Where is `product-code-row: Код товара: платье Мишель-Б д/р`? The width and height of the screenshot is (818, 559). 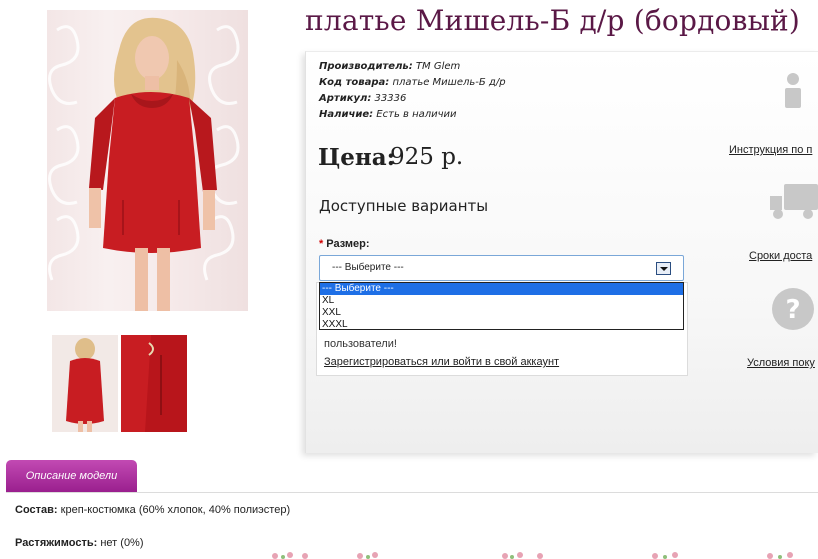
product-code-row: Код товара: платье Мишель-Б д/р is located at coordinates (412, 83).